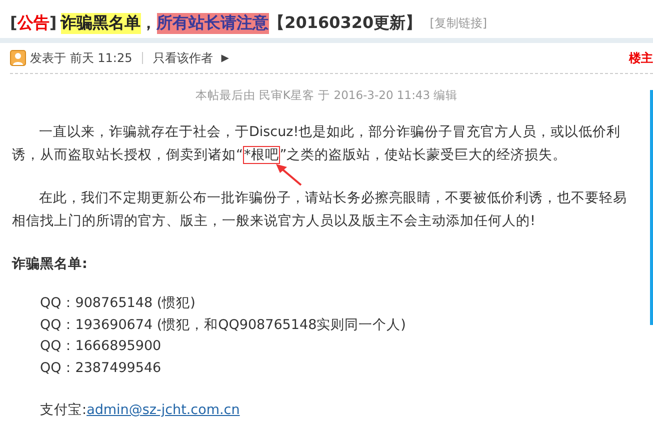  I want to click on list-heading: 诈骗黑名单:, so click(50, 264).